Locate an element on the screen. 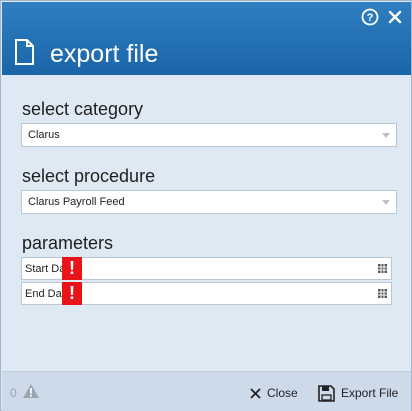 This screenshot has width=412, height=411. file-icon is located at coordinates (24, 52).